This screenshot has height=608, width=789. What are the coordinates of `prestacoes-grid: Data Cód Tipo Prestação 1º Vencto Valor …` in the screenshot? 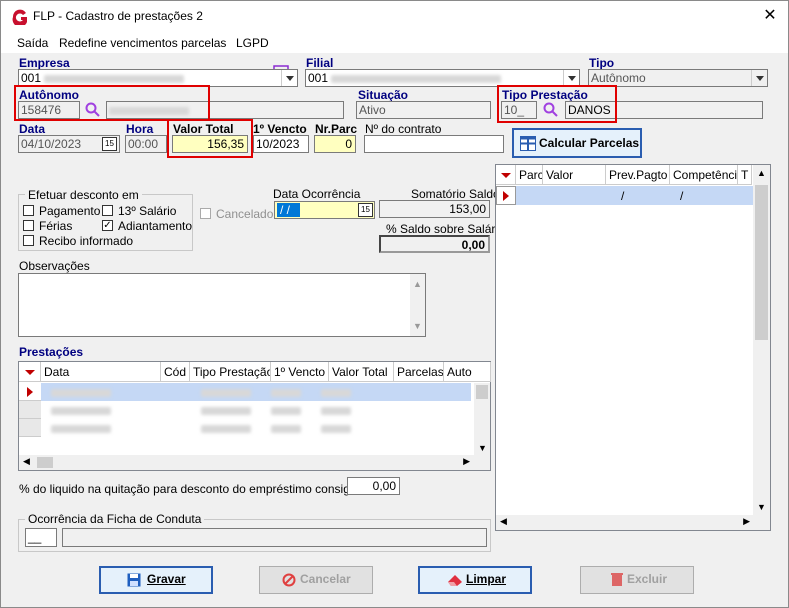 It's located at (254, 416).